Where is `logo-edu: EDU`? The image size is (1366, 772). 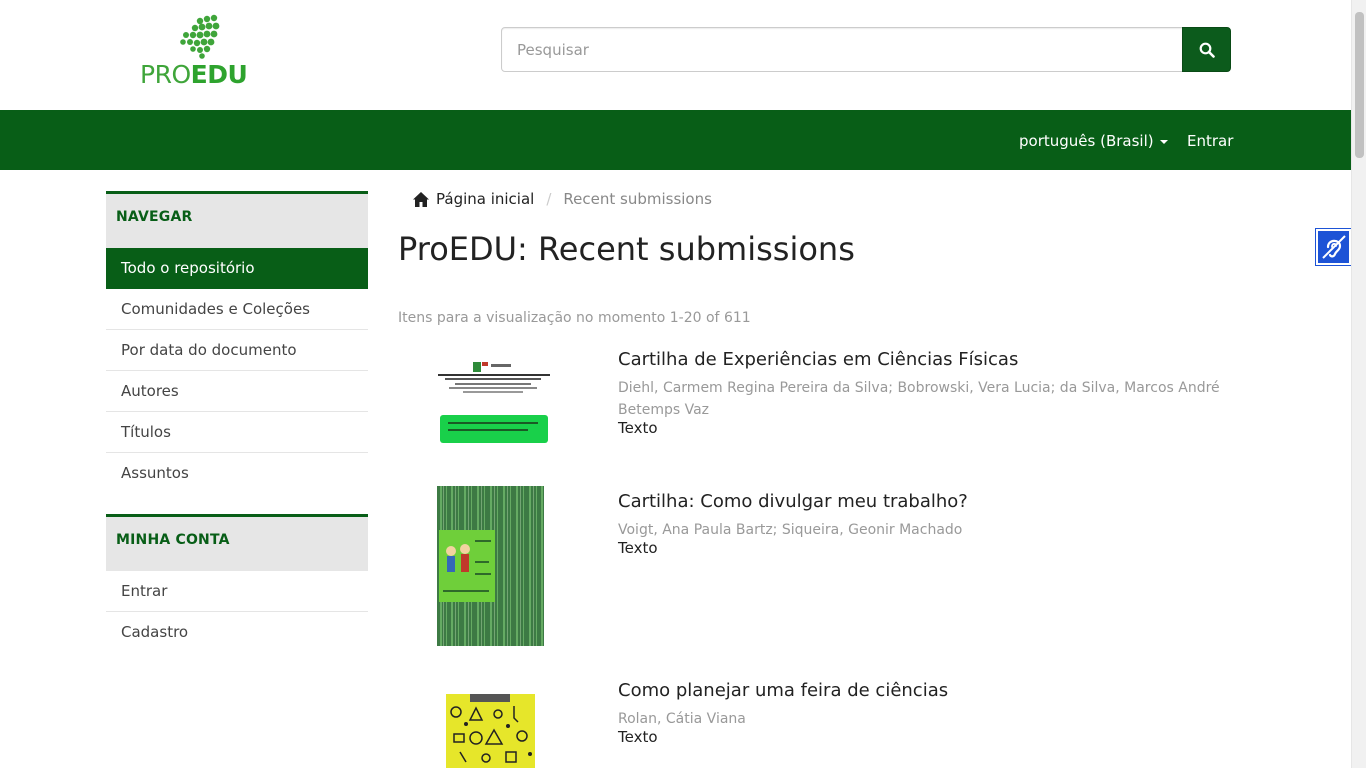 logo-edu: EDU is located at coordinates (219, 74).